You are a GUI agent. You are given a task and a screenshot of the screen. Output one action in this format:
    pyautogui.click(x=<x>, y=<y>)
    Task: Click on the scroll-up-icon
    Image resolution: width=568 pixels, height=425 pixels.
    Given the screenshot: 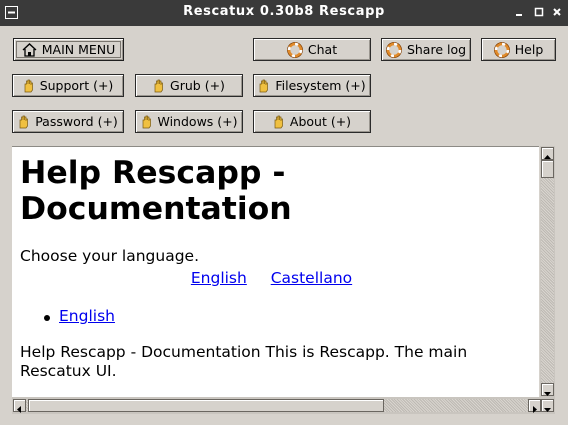 What is the action you would take?
    pyautogui.click(x=547, y=153)
    